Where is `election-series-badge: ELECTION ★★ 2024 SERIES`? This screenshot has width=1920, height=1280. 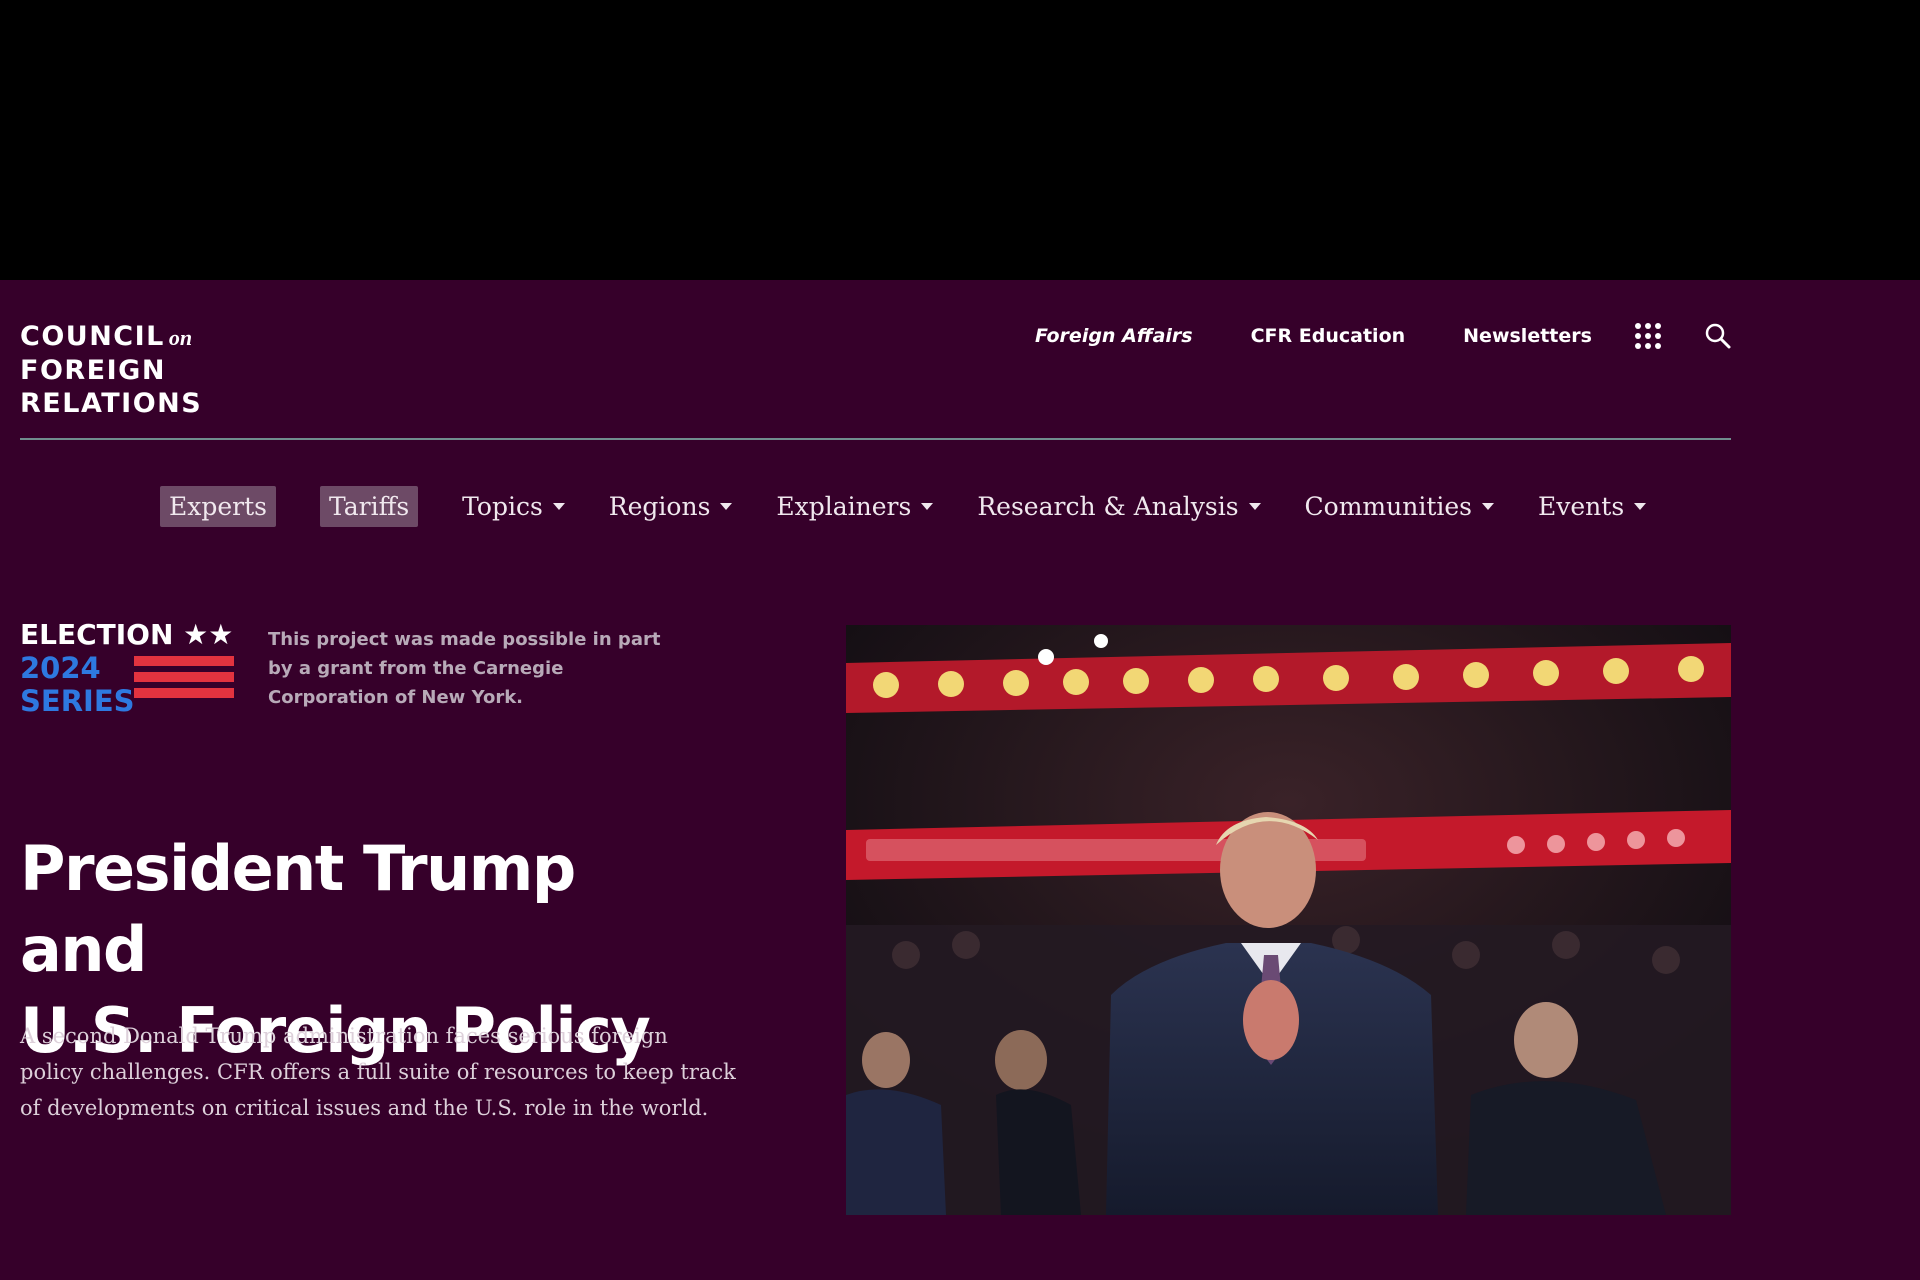 election-series-badge: ELECTION ★★ 2024 SERIES is located at coordinates (135, 668).